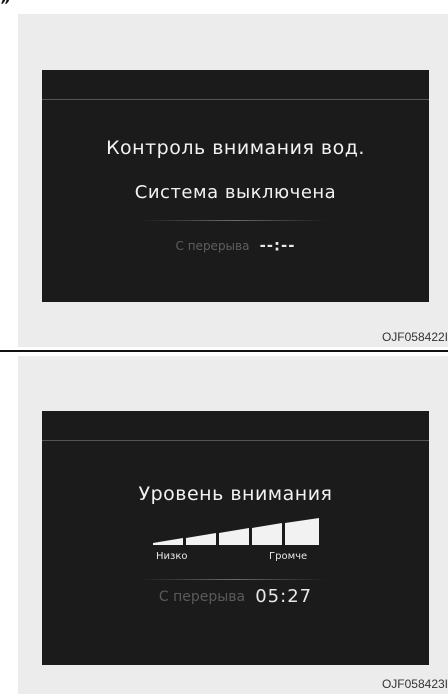 This screenshot has height=694, width=448. What do you see at coordinates (172, 556) in the screenshot?
I see `level-low-label: Низко` at bounding box center [172, 556].